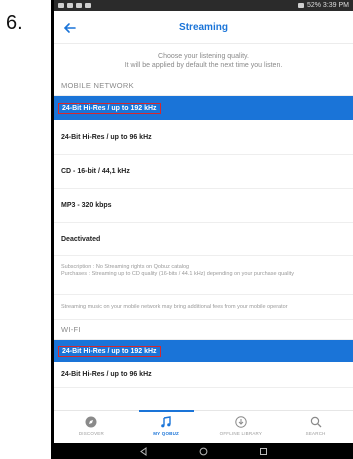 This screenshot has width=353, height=459. I want to click on section-header-mobile: MOBILE NETWORK, so click(203, 86).